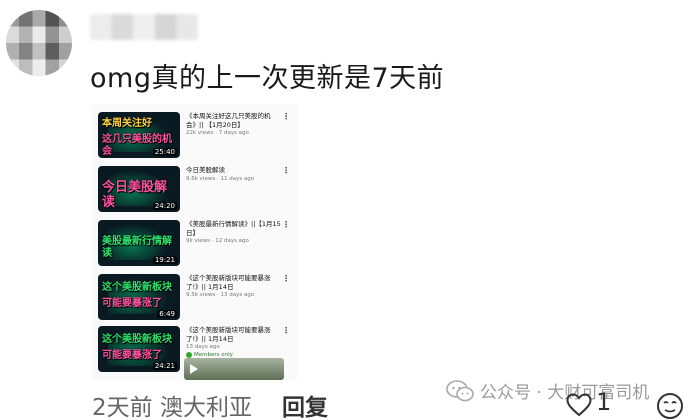 The width and height of the screenshot is (700, 420). I want to click on video-title: 今日美股解读, so click(234, 170).